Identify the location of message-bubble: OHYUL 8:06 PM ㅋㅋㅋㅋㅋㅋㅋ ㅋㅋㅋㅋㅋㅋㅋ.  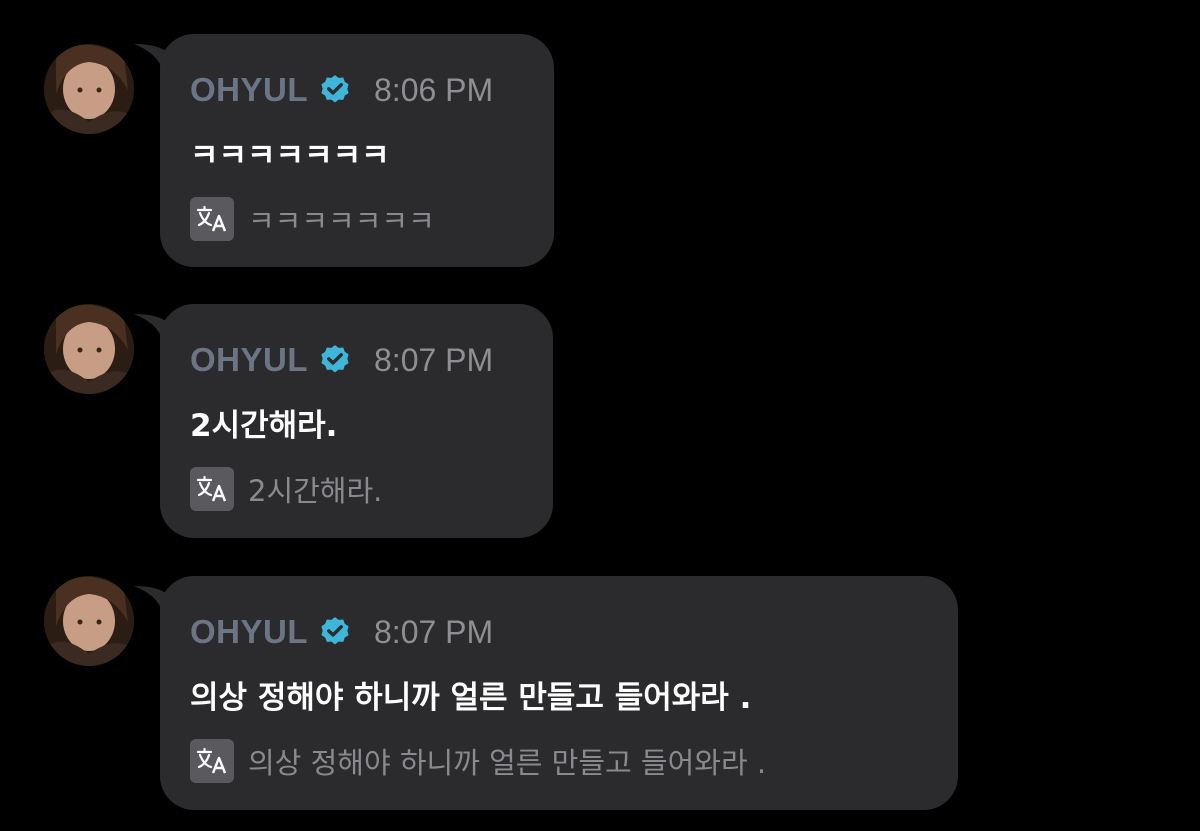
(357, 150).